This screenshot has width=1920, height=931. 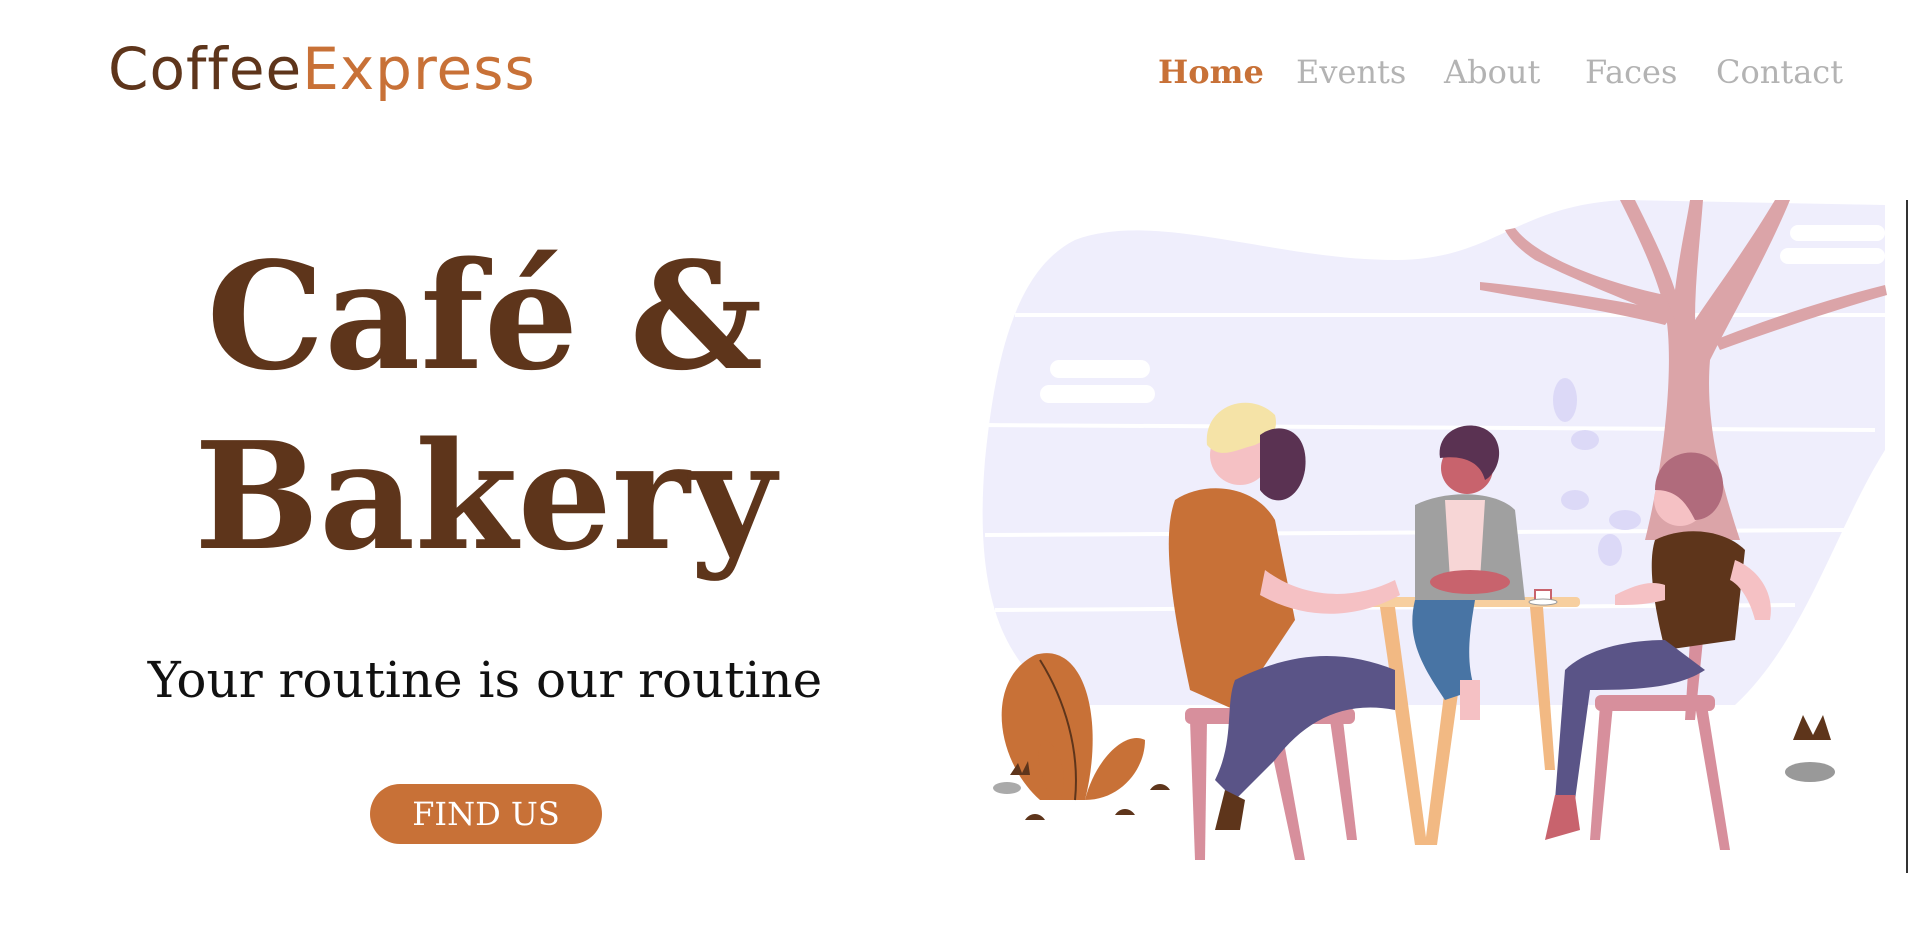 I want to click on hero-tagline: Your routine is our routine, so click(x=485, y=680).